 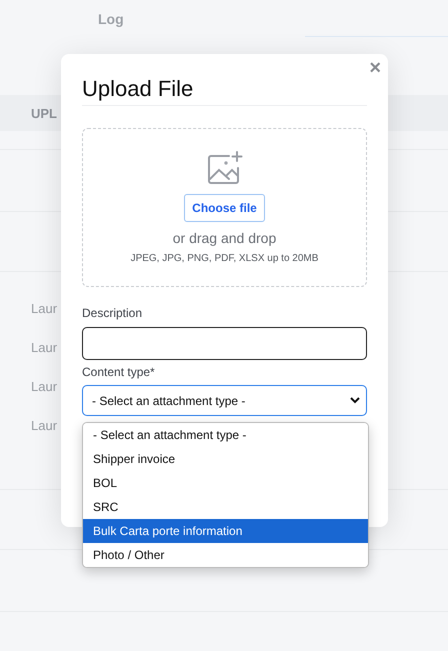 I want to click on dropdown-option: Shipper invoice, so click(x=225, y=459).